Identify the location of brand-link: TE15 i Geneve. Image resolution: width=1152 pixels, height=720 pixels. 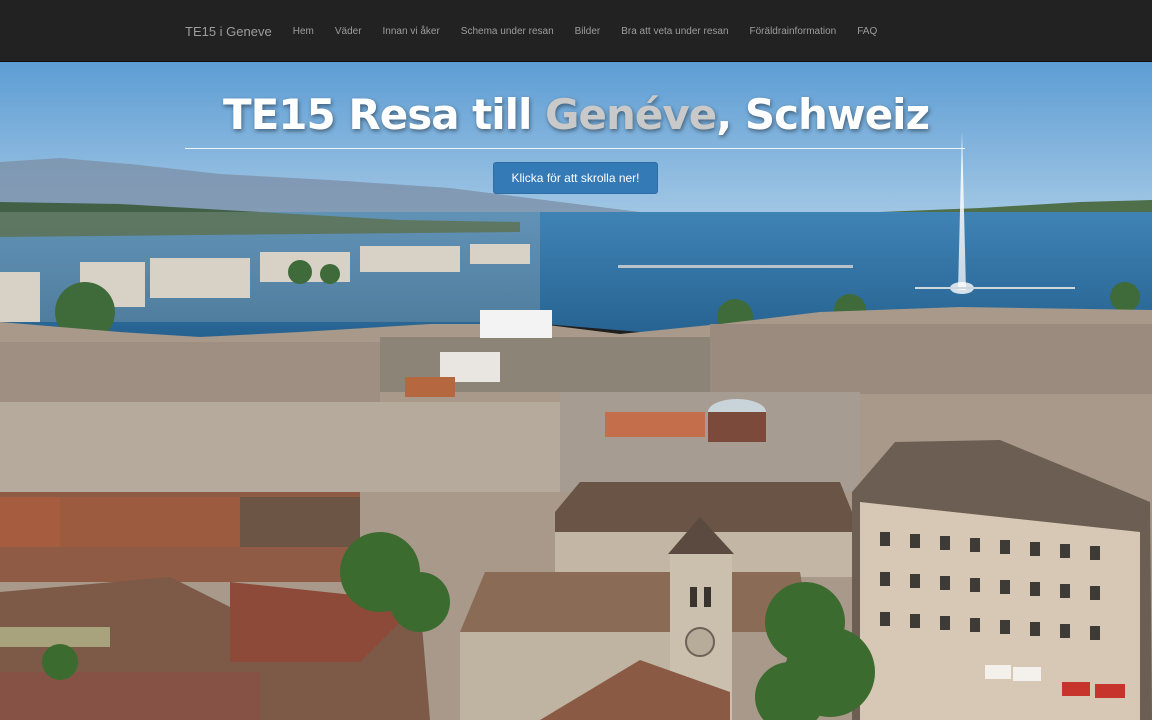
(228, 31).